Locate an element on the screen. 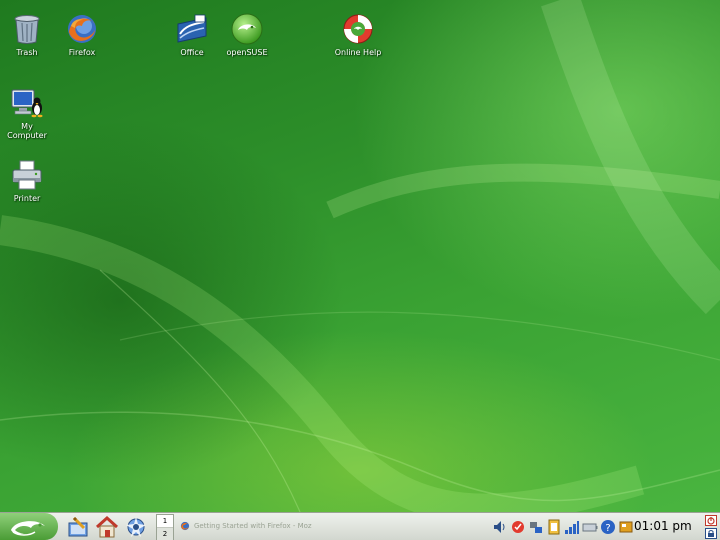  task-label: Getting Started with Firefox - Moz is located at coordinates (253, 526).